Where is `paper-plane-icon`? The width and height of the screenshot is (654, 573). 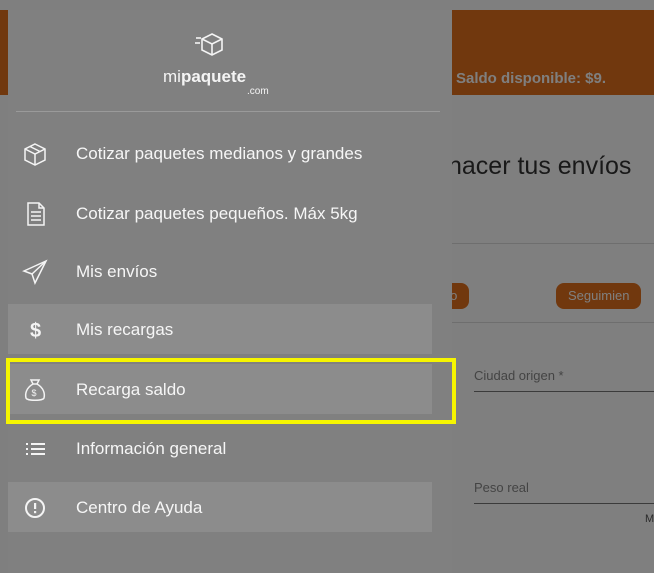 paper-plane-icon is located at coordinates (35, 272).